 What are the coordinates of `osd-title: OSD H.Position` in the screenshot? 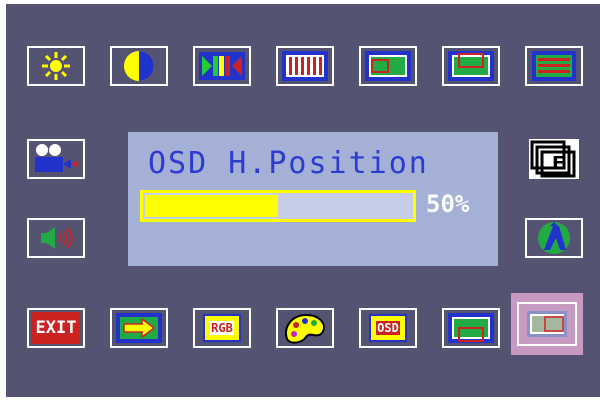 It's located at (288, 163).